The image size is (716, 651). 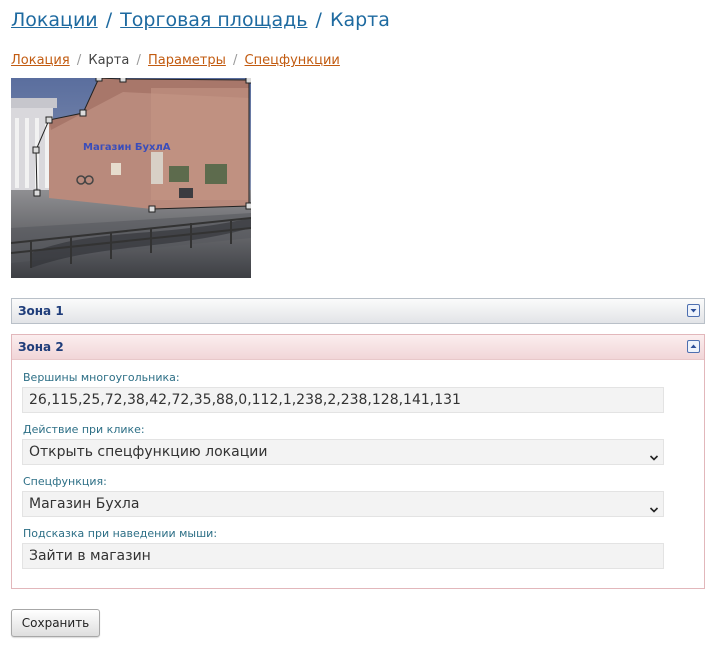 What do you see at coordinates (41, 311) in the screenshot?
I see `zone-1-title: Зона 1` at bounding box center [41, 311].